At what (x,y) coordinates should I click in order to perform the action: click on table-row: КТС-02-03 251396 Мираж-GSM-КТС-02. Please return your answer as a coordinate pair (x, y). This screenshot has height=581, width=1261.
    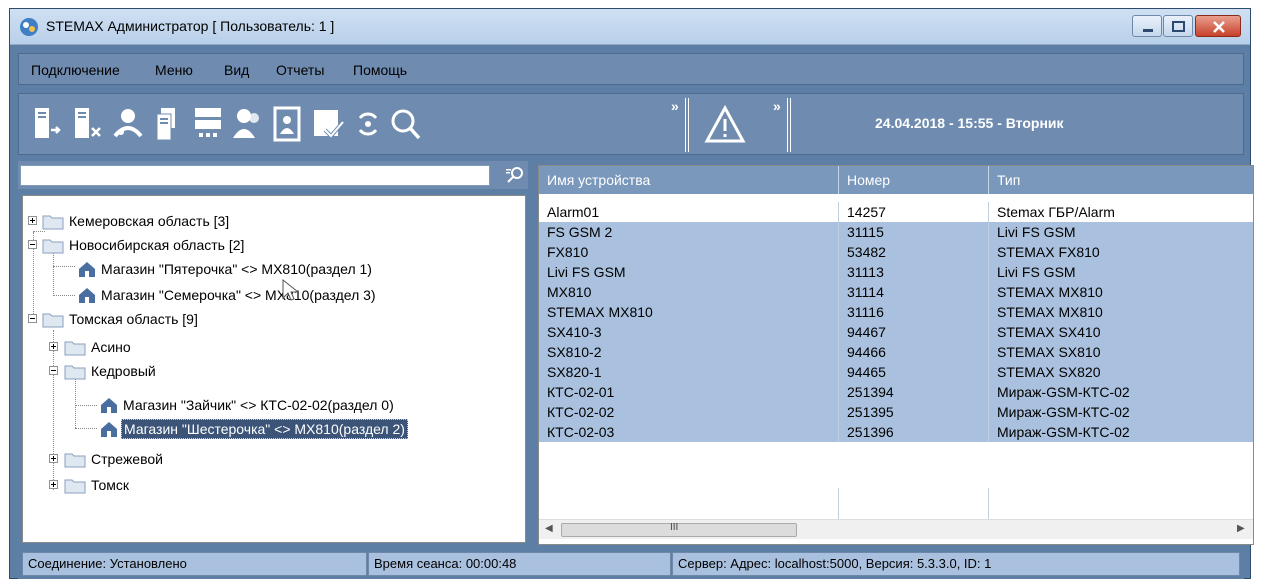
    Looking at the image, I should click on (896, 432).